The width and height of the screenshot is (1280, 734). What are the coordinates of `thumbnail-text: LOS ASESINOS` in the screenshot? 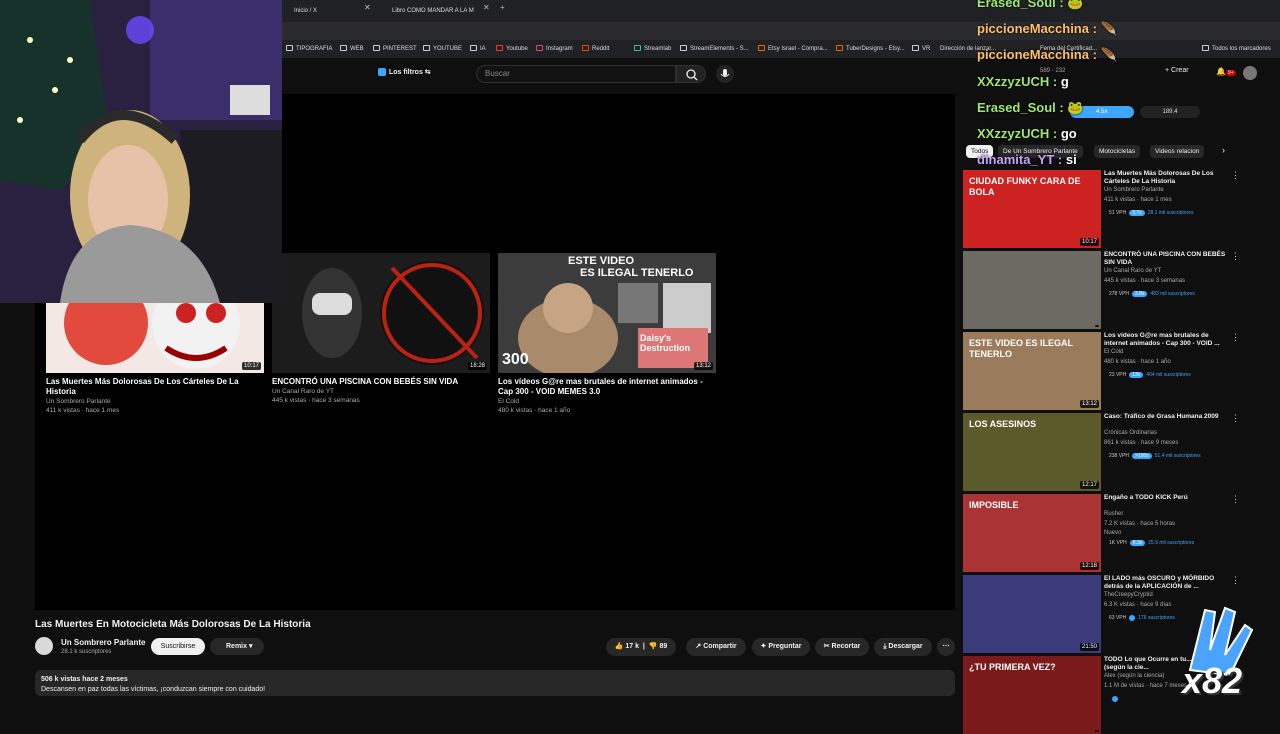 It's located at (1003, 424).